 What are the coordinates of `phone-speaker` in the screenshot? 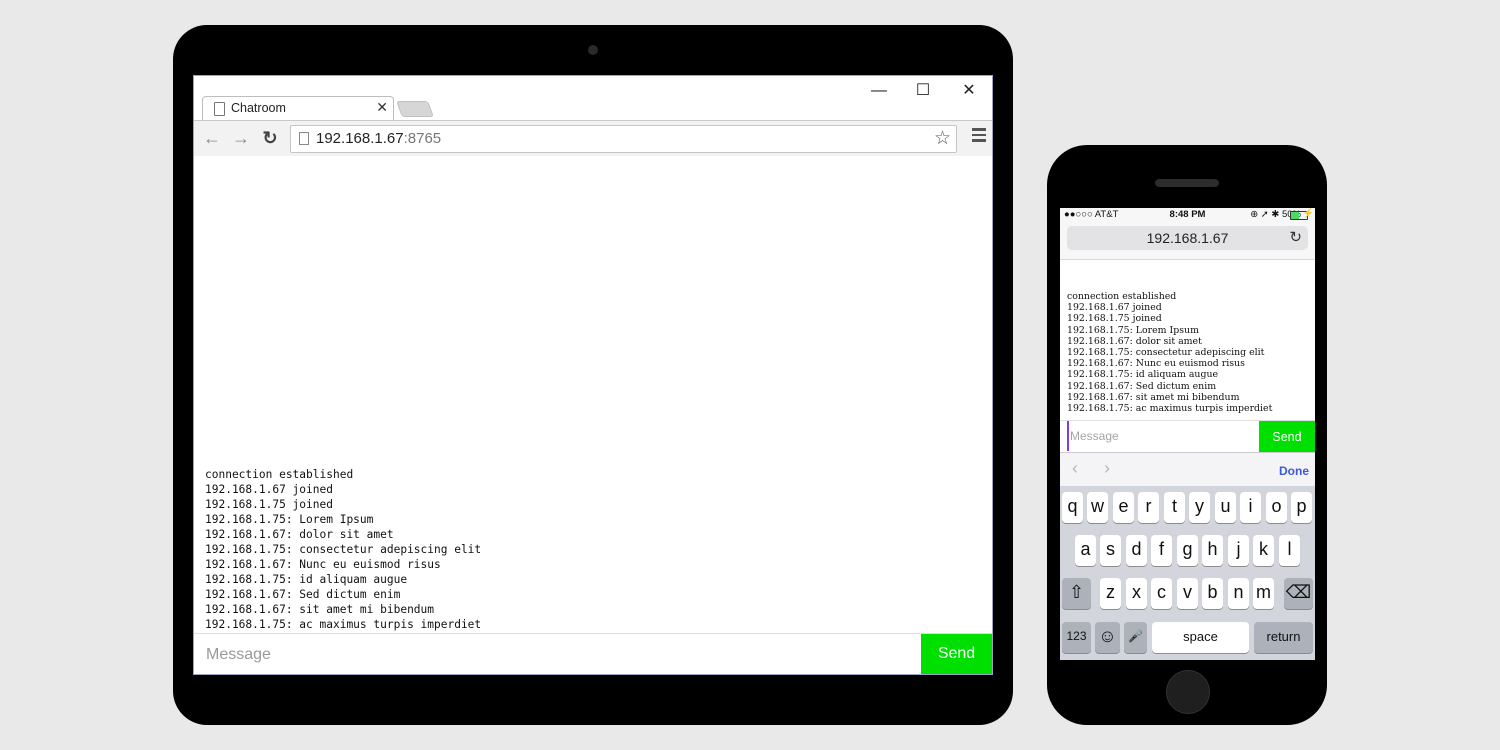 It's located at (1187, 183).